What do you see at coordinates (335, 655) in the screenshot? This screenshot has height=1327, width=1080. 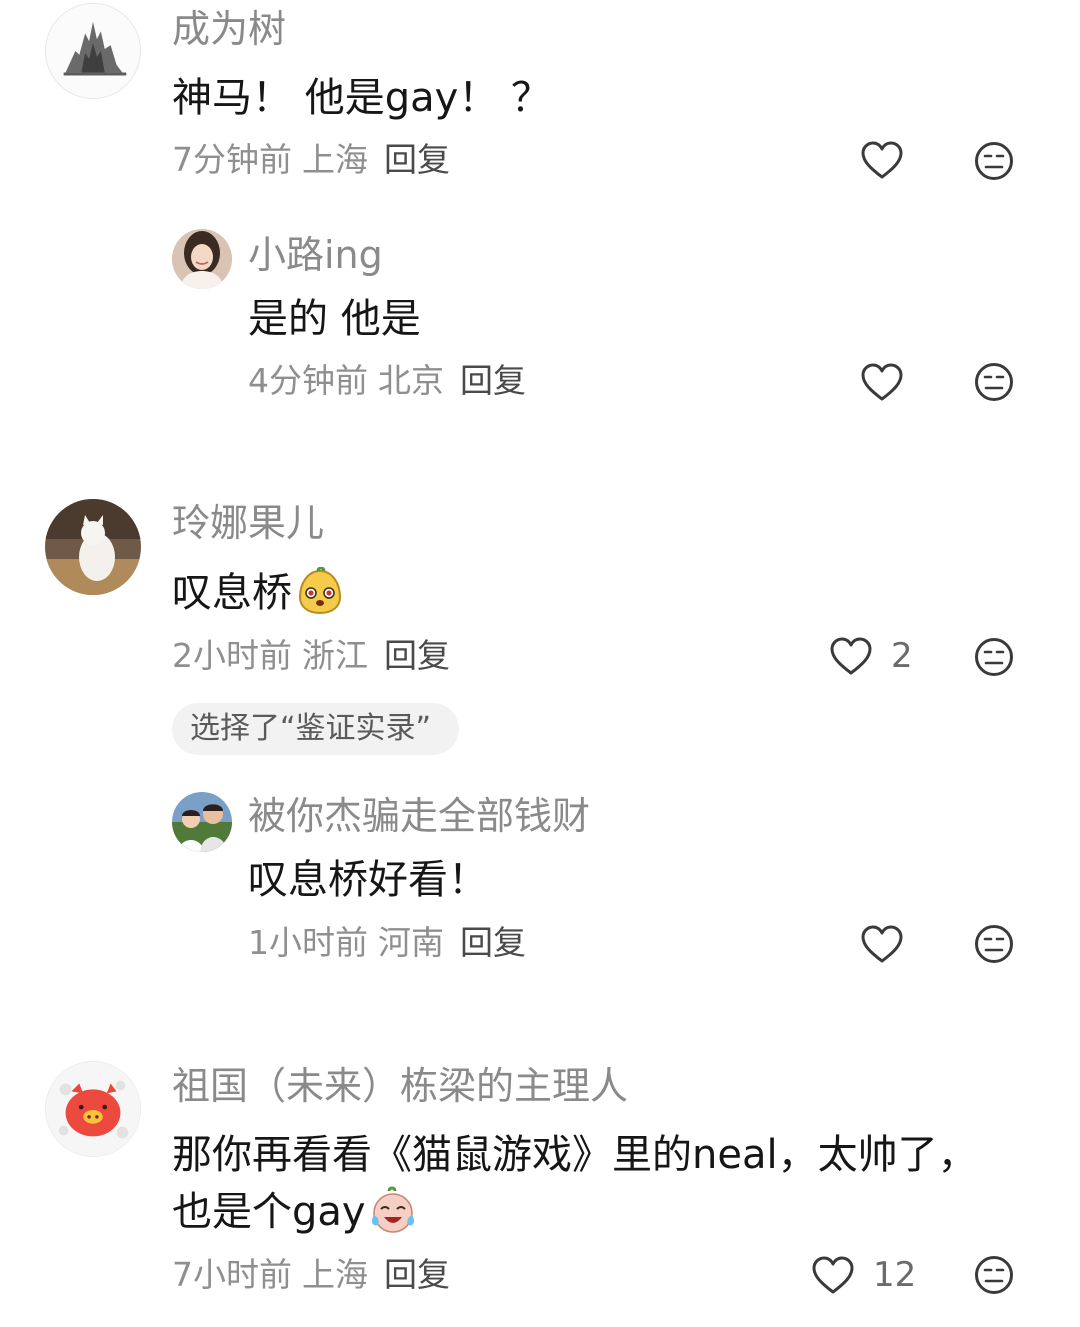 I see `comment-location: 浙江` at bounding box center [335, 655].